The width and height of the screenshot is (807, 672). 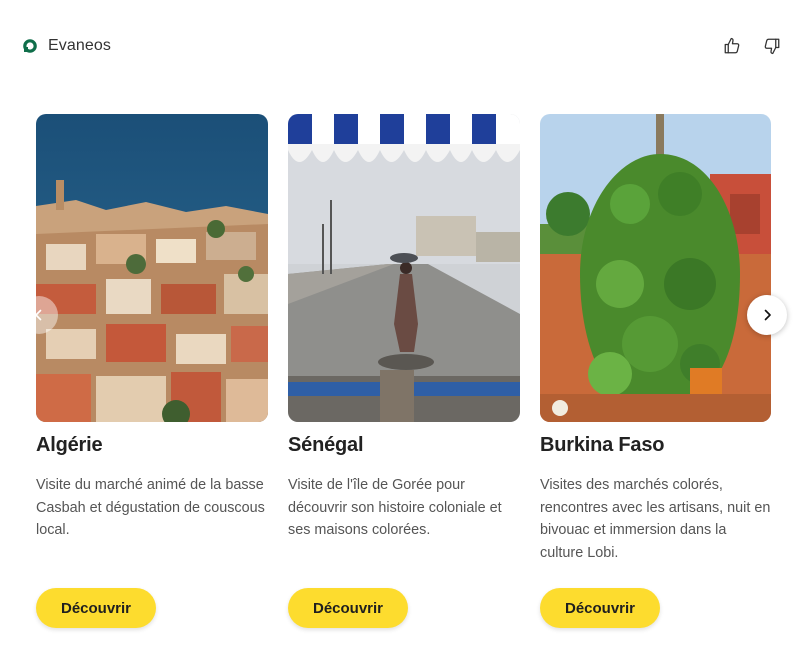 I want to click on carousel-next-button, so click(x=767, y=315).